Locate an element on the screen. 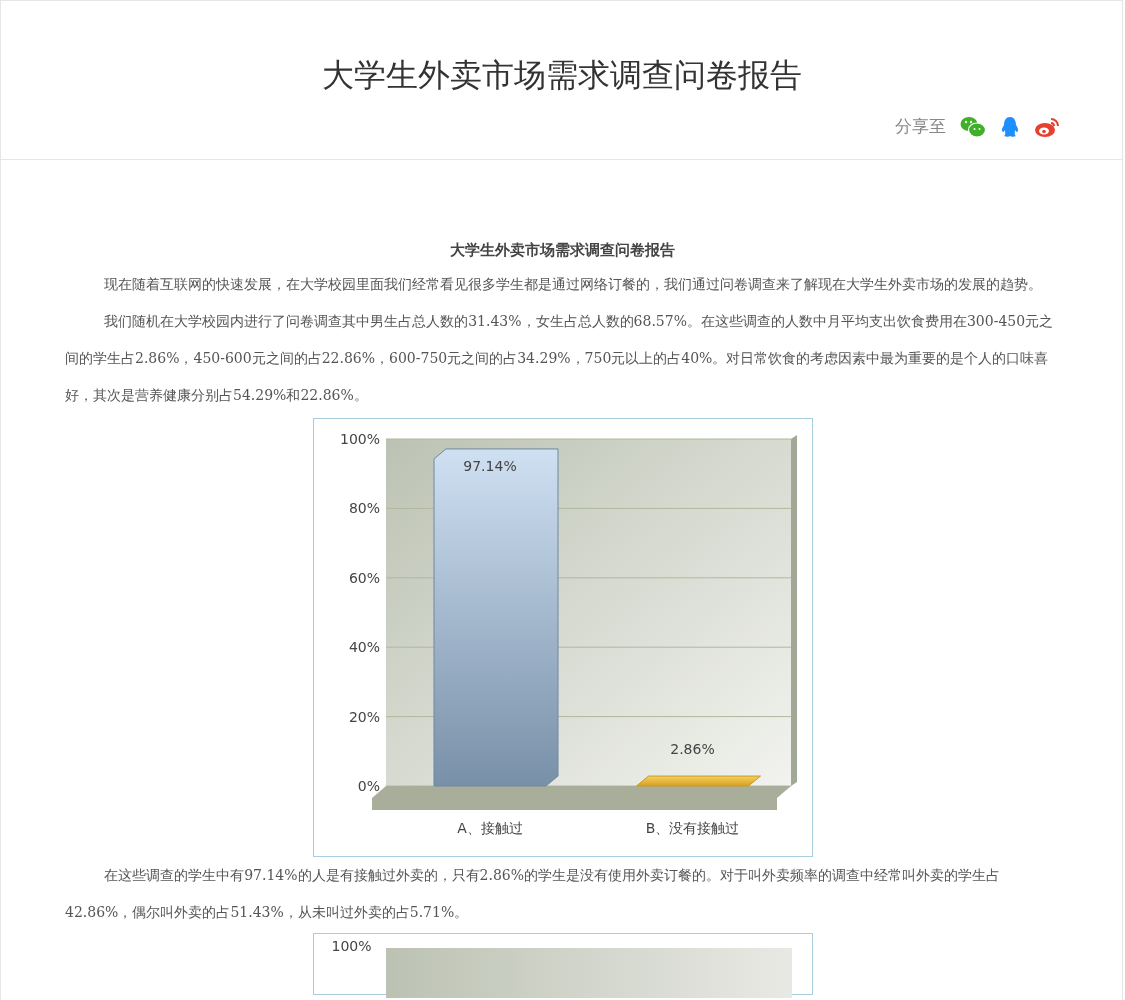 The height and width of the screenshot is (1000, 1125). page-title: 大学生外卖市场需求调查问卷报告 is located at coordinates (561, 75).